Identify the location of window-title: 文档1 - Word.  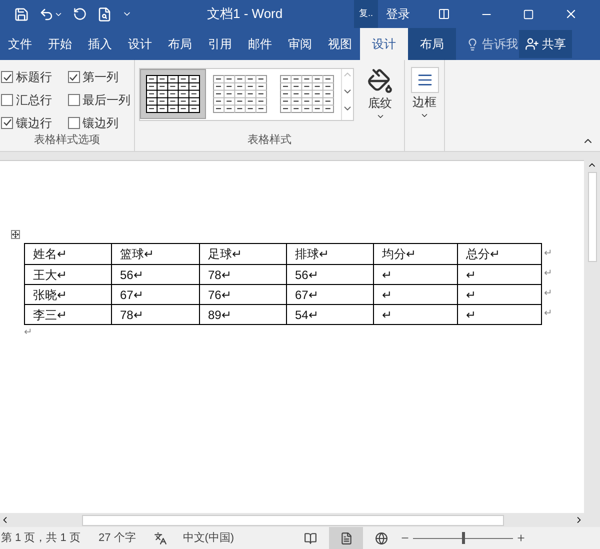
(245, 14).